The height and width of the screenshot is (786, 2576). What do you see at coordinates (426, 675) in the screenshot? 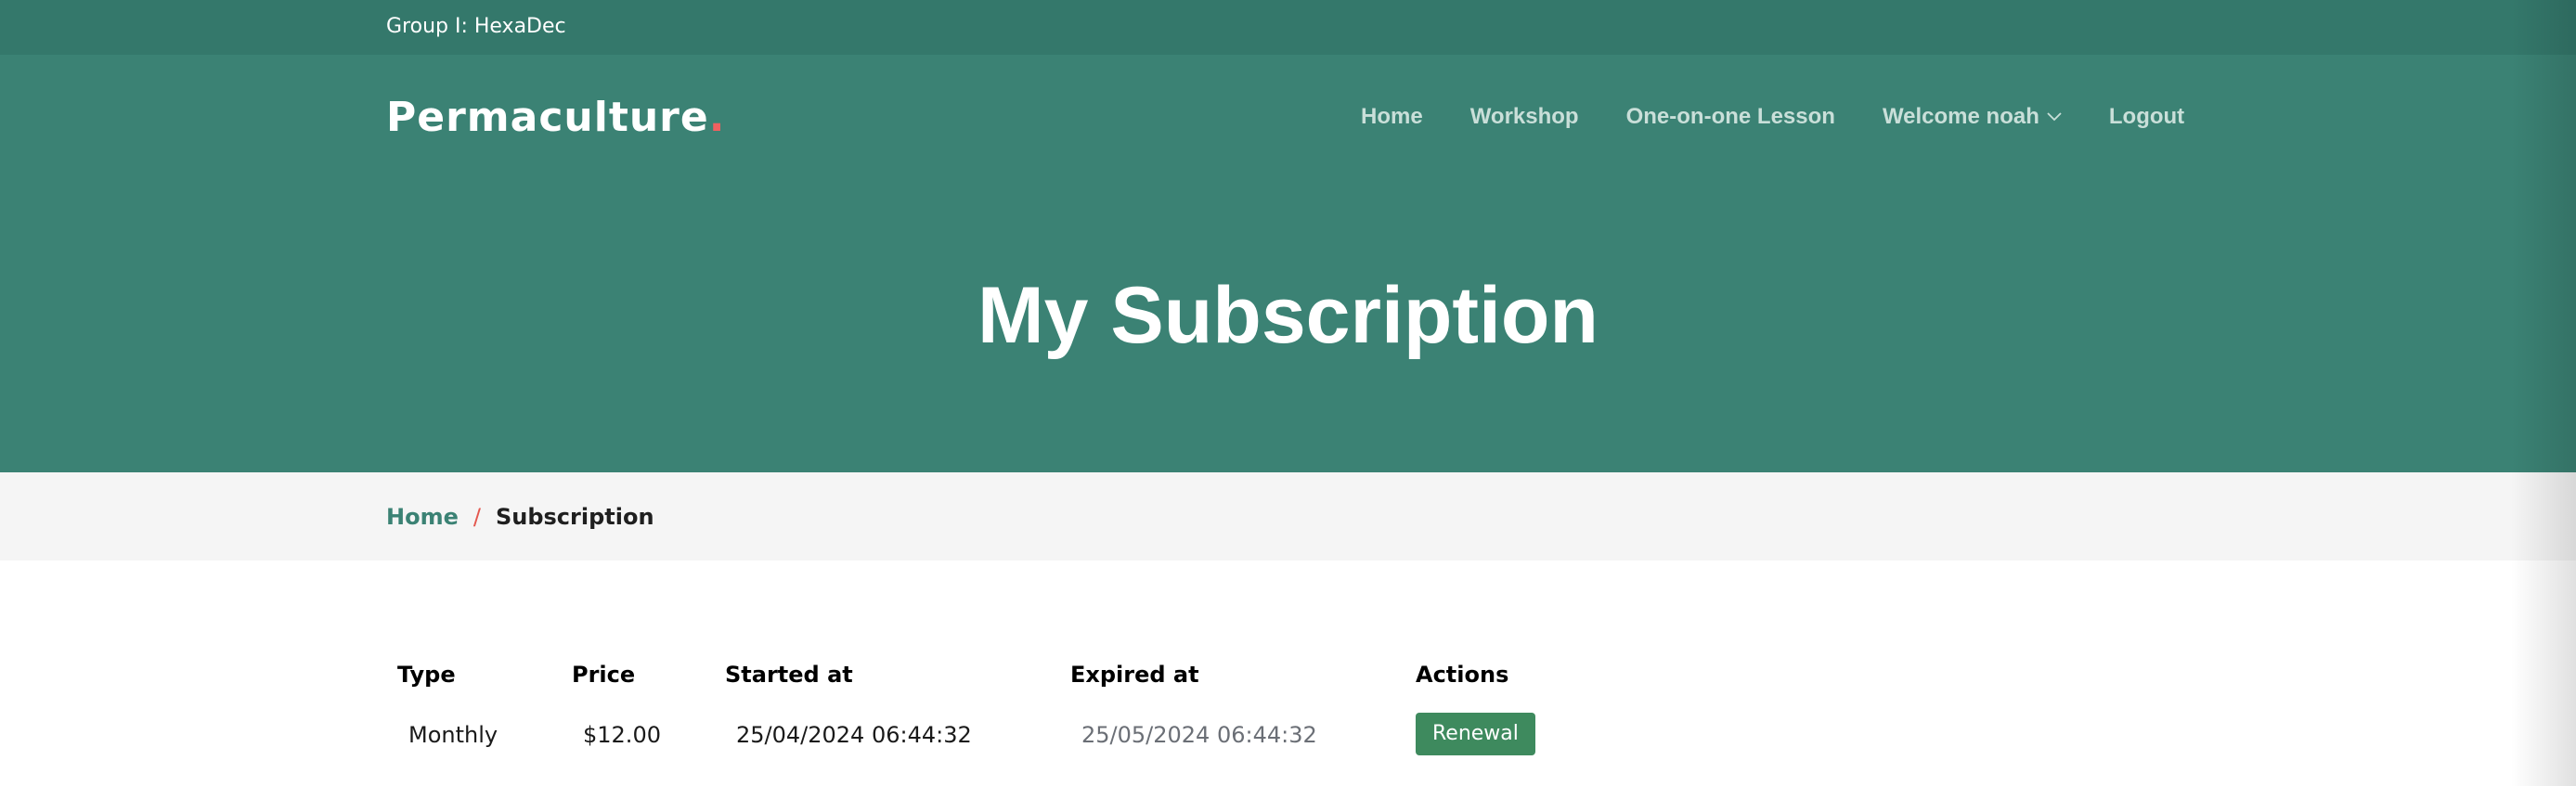
I see `column-header-type: Type` at bounding box center [426, 675].